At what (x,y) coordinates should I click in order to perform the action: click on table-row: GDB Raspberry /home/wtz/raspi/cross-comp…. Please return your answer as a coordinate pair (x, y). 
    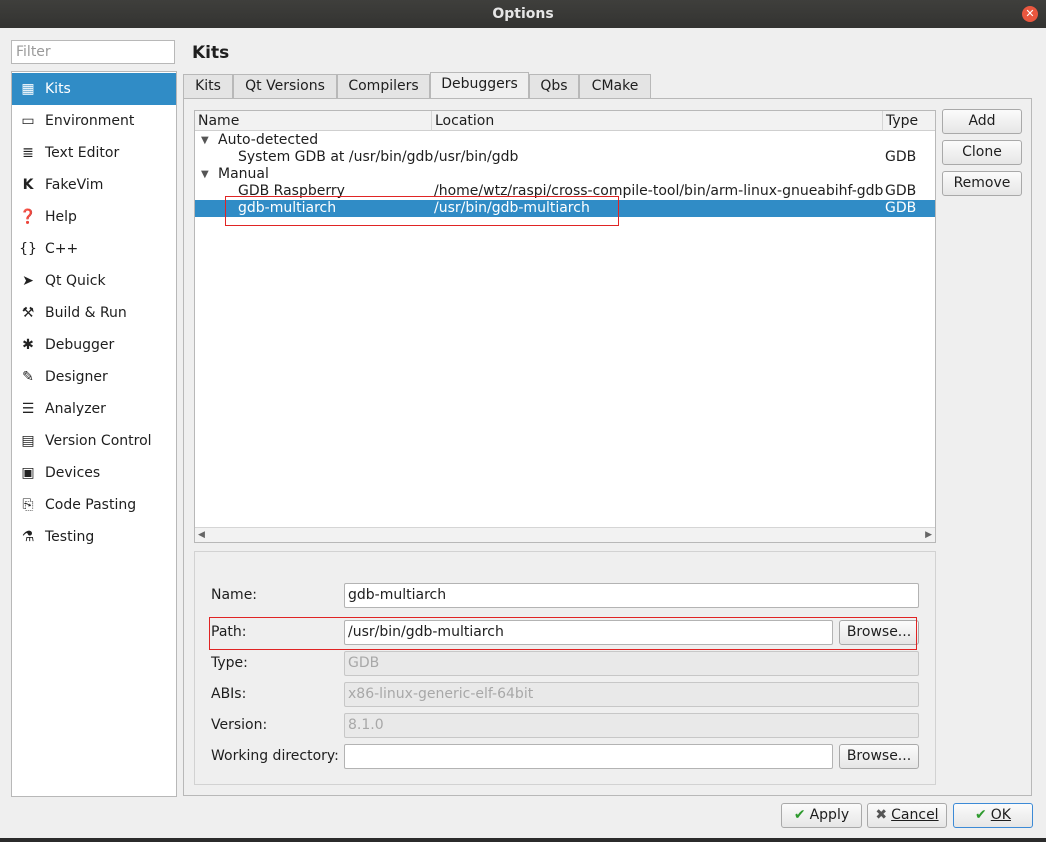
    Looking at the image, I should click on (565, 191).